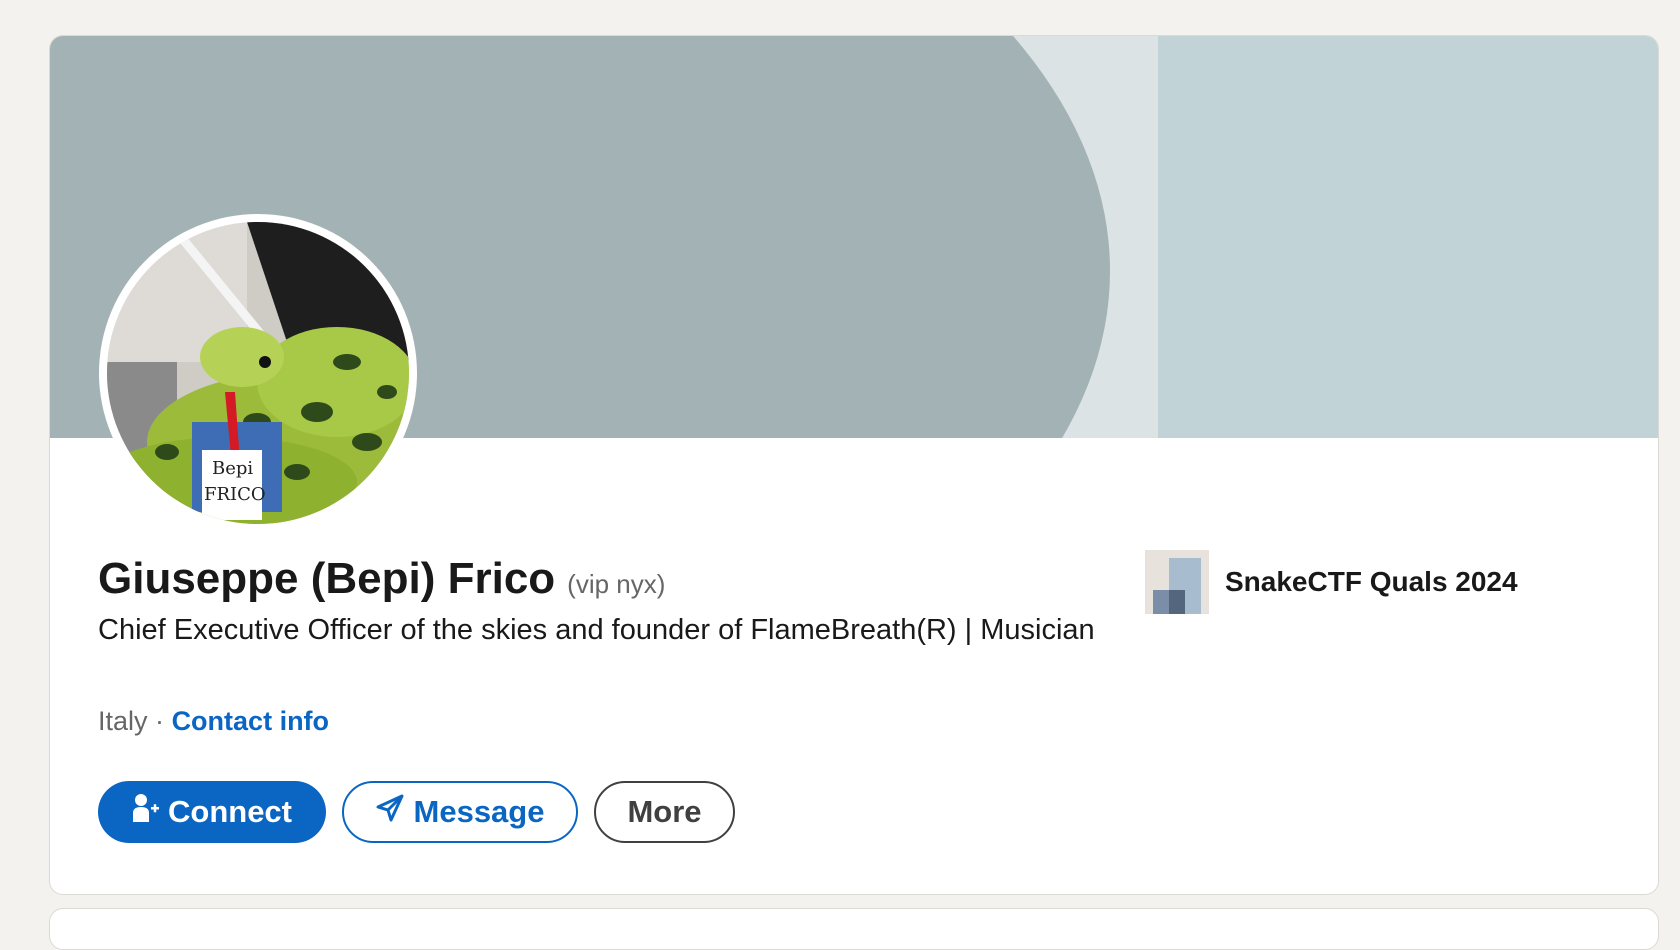 Image resolution: width=1680 pixels, height=950 pixels. What do you see at coordinates (1371, 581) in the screenshot?
I see `company-name: SnakeCTF Quals 2024` at bounding box center [1371, 581].